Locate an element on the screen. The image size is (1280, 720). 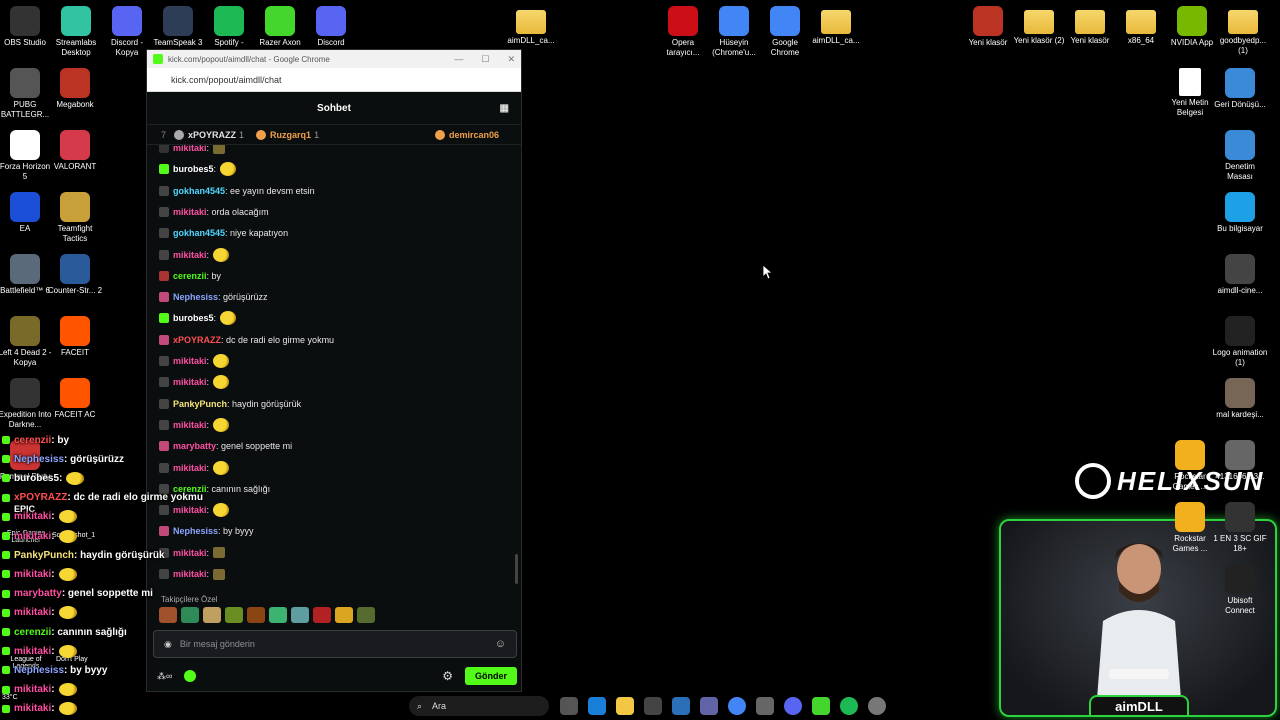
desktop-icon: Denetim Masası is located at coordinates (1240, 156).